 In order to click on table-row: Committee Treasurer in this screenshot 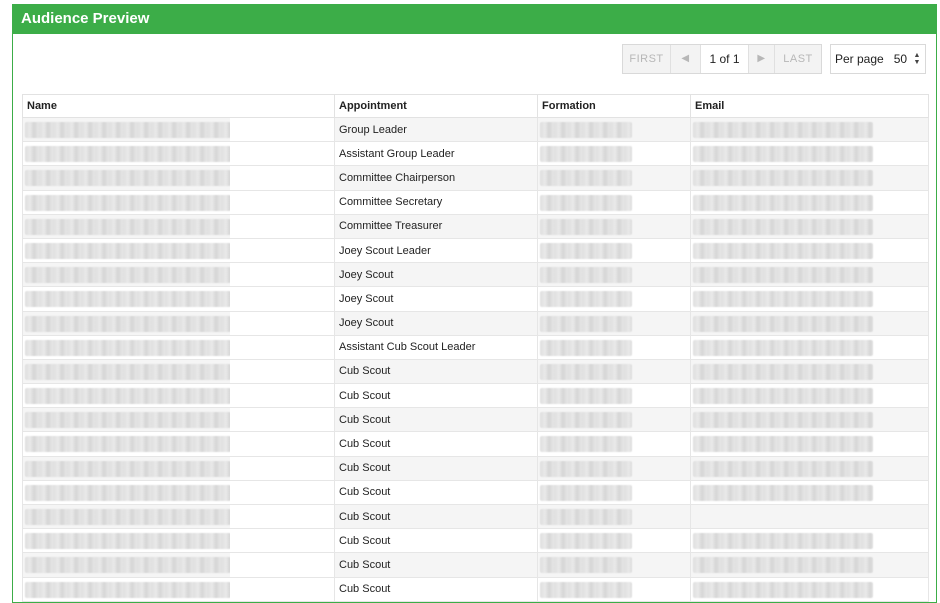, I will do `click(475, 226)`.